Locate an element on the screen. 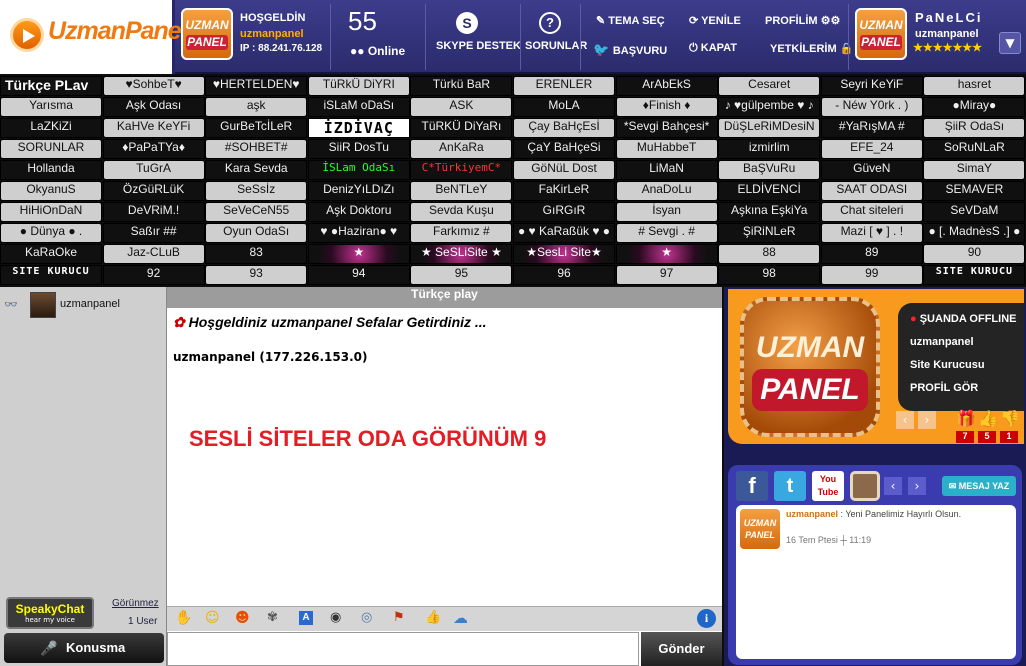 The width and height of the screenshot is (1026, 666). room-button: EFE_24 is located at coordinates (871, 149).